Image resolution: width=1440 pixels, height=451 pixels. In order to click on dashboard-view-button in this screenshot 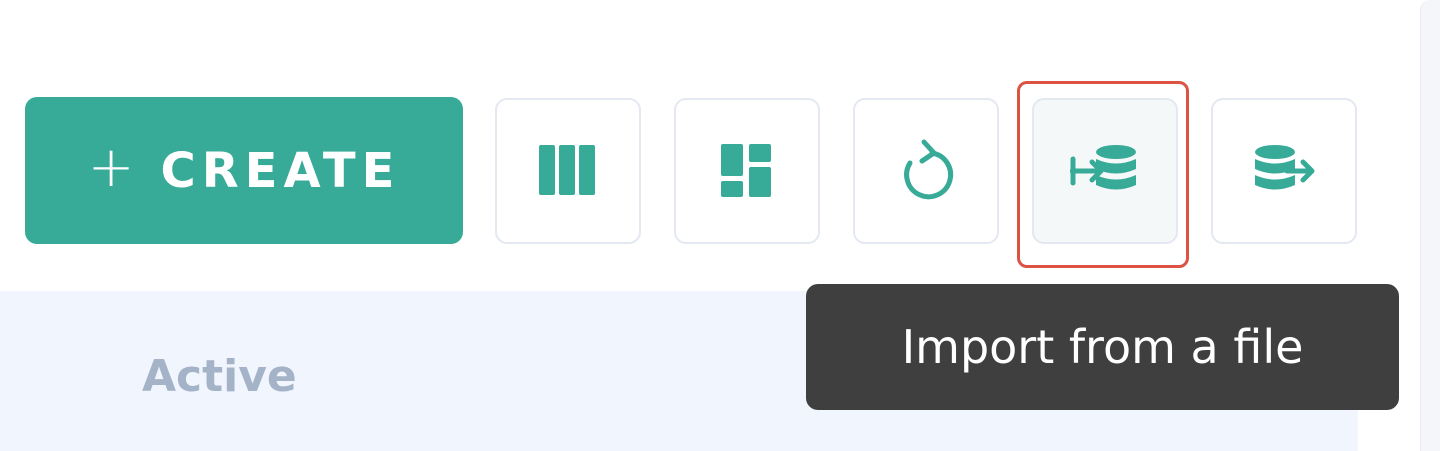, I will do `click(747, 171)`.